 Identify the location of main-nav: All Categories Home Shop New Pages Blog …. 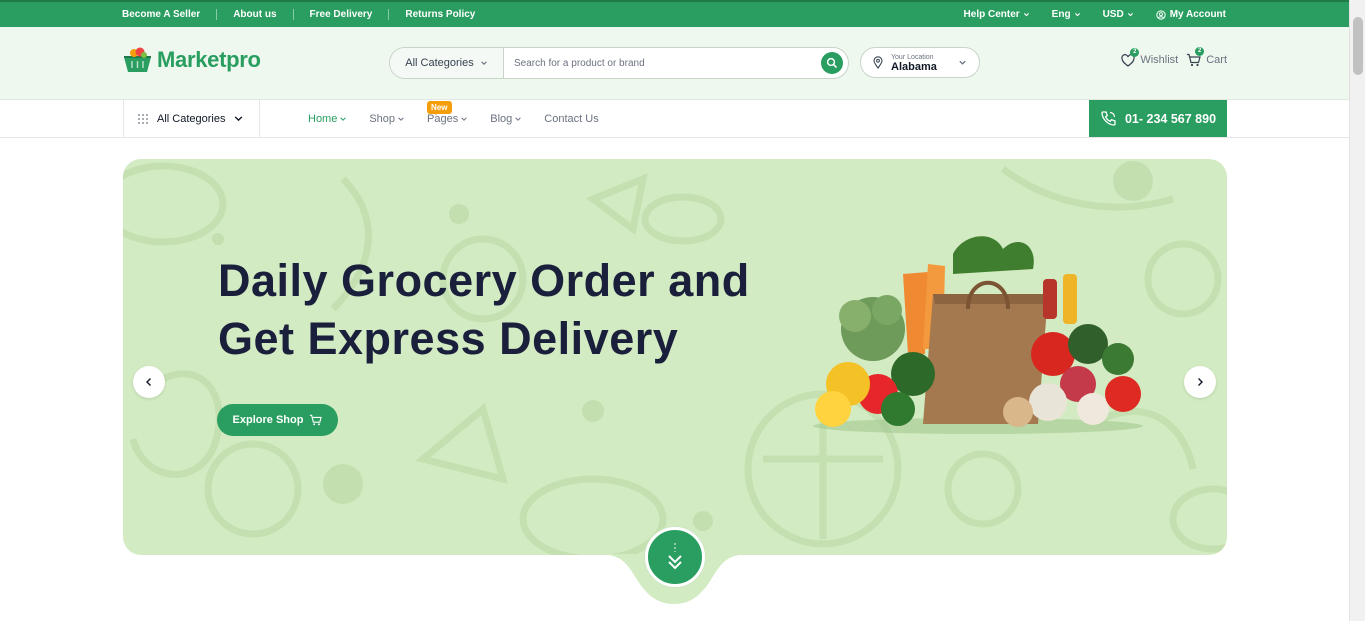
(674, 119).